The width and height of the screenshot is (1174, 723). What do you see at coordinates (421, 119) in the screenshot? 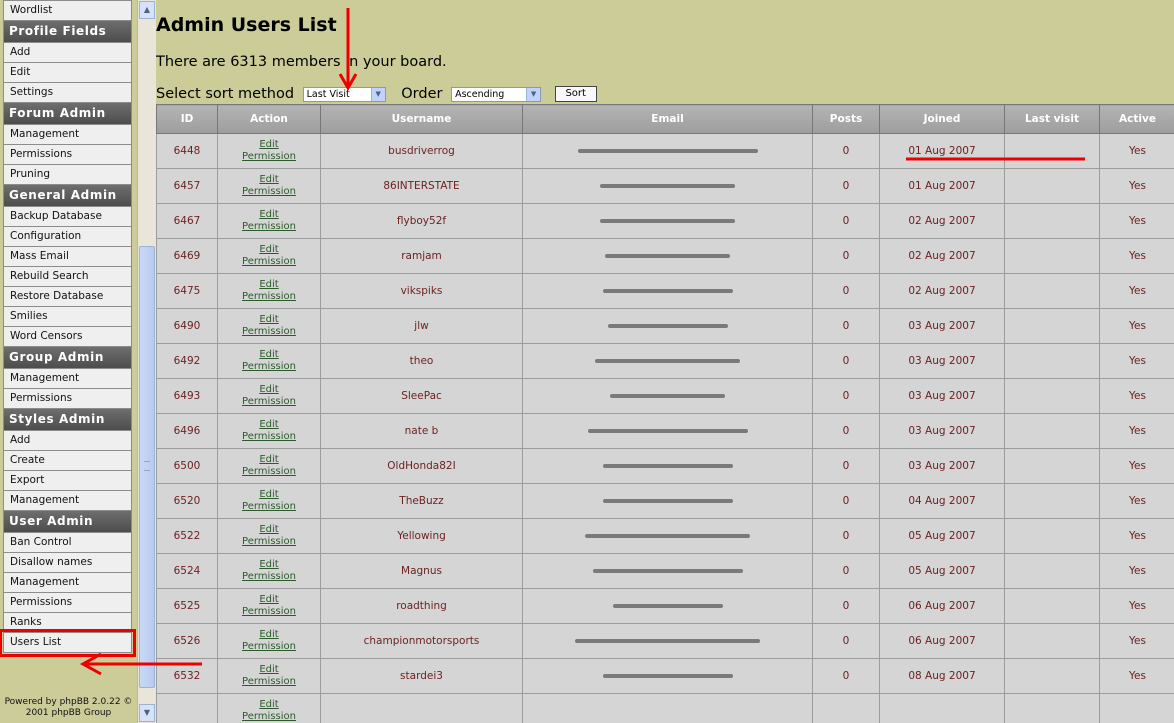
I see `column-header-username: Username` at bounding box center [421, 119].